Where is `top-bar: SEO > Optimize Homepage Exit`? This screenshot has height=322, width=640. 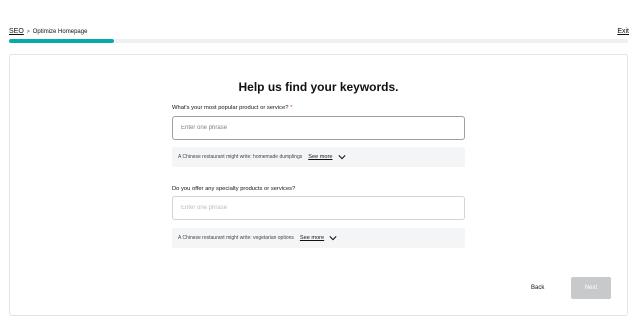 top-bar: SEO > Optimize Homepage Exit is located at coordinates (320, 22).